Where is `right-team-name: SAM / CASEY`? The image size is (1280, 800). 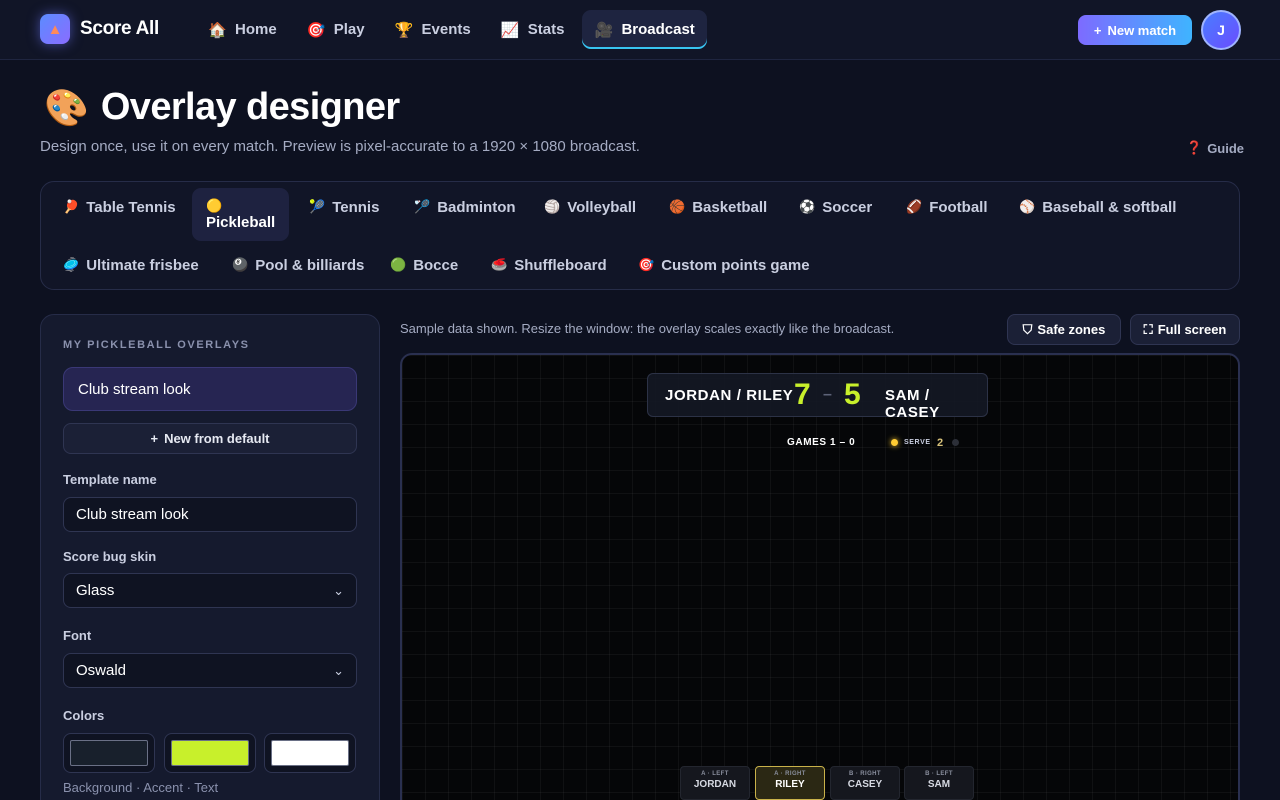
right-team-name: SAM / CASEY is located at coordinates (912, 404).